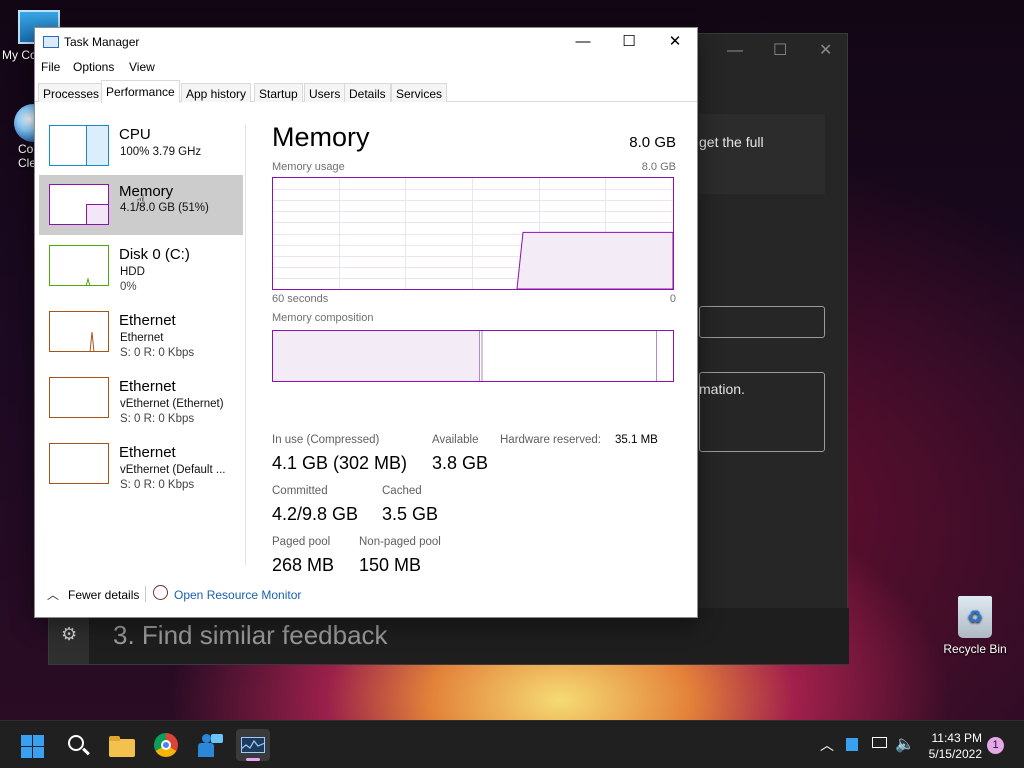 The width and height of the screenshot is (1024, 768). Describe the element at coordinates (366, 42) in the screenshot. I see `title-bar: Task Manager — ☐ ✕` at that location.